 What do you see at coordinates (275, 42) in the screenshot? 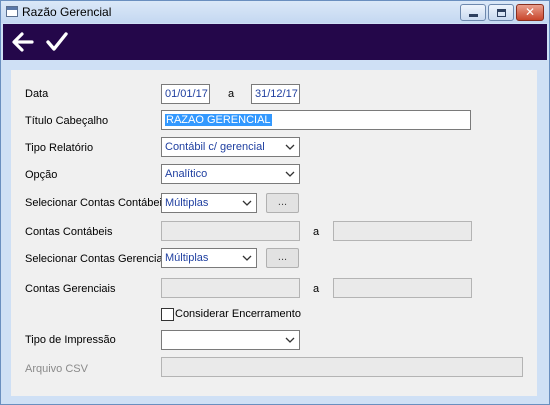
I see `toolbar` at bounding box center [275, 42].